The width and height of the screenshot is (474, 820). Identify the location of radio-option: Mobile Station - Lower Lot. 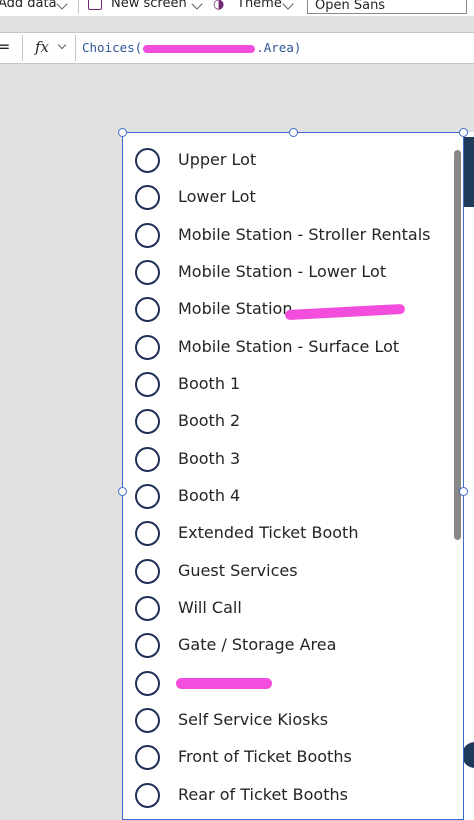
(290, 274).